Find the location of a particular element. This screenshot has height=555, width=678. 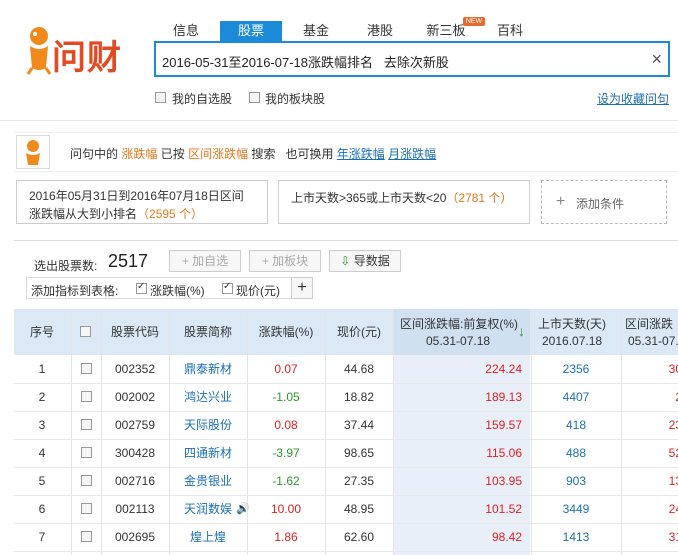

col-chg-label: 涨跌幅(%) is located at coordinates (177, 291).